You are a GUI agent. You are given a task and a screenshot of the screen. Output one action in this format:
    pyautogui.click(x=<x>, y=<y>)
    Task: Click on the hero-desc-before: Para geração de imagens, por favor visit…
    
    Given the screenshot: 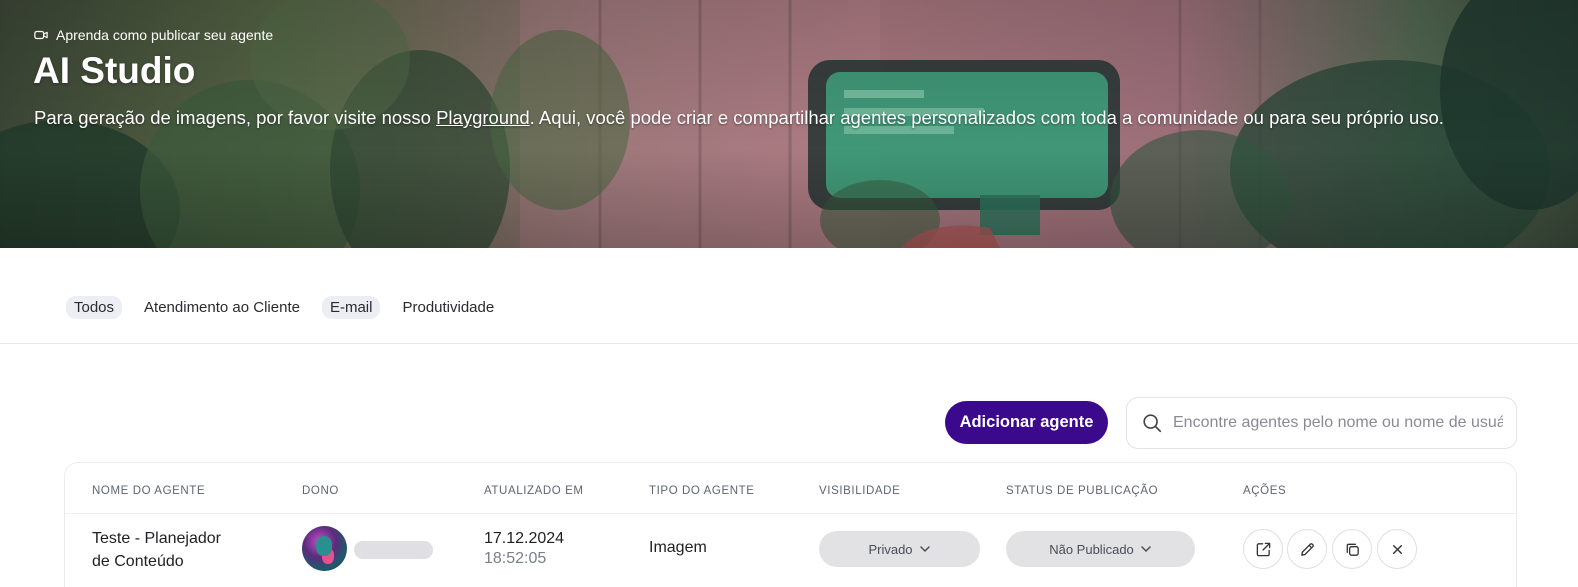 What is the action you would take?
    pyautogui.click(x=235, y=117)
    